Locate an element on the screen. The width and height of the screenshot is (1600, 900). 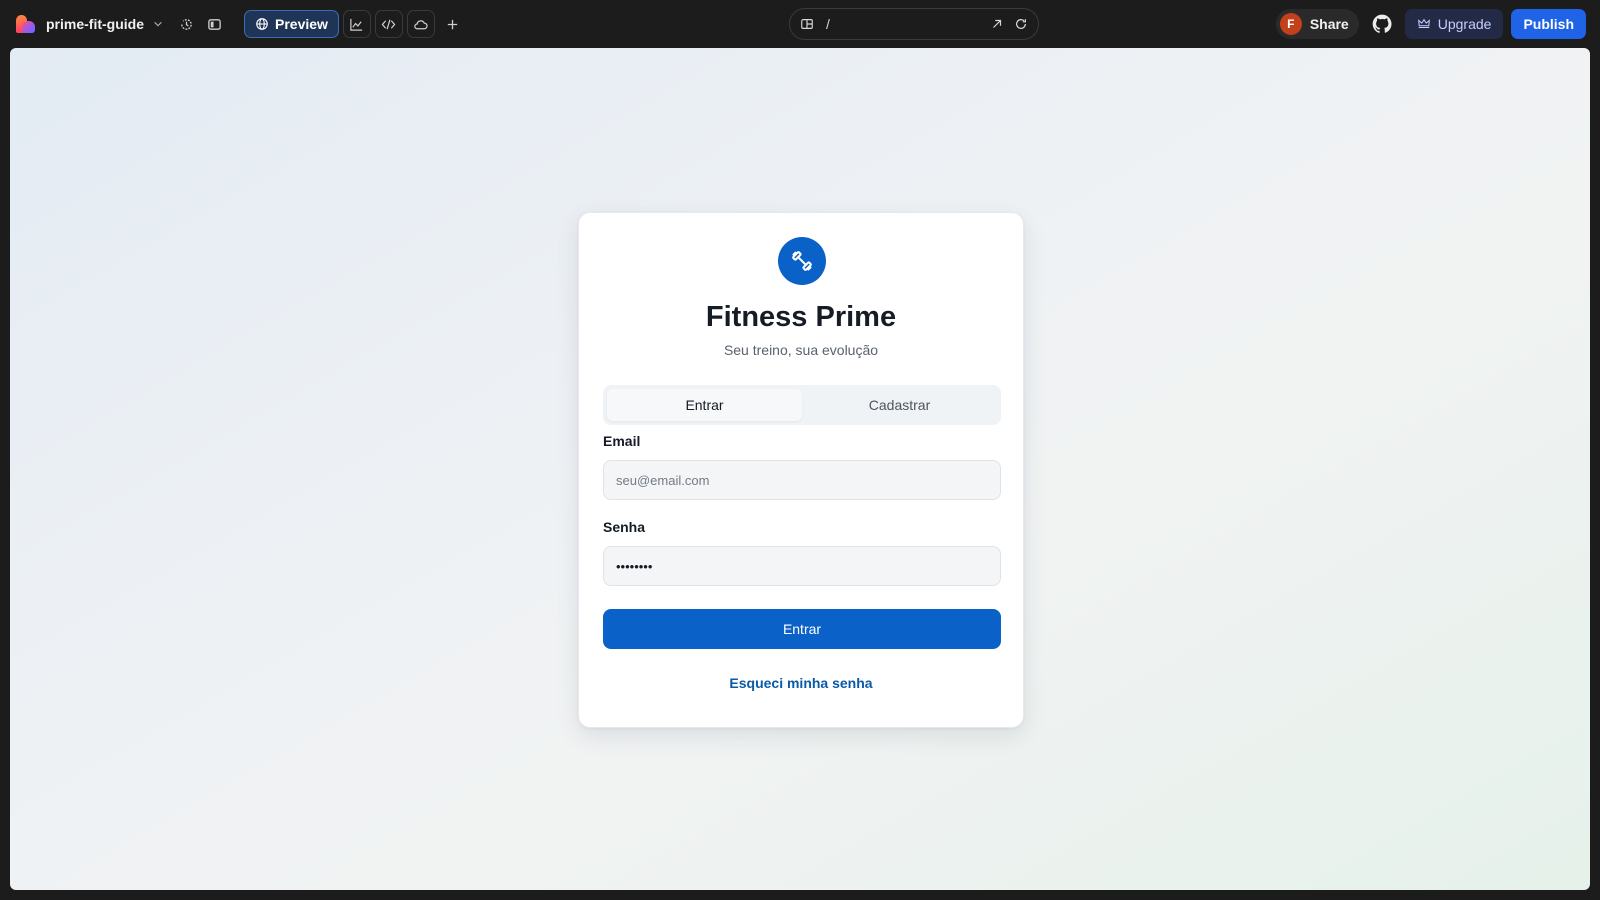
chevron-down-icon is located at coordinates (158, 24).